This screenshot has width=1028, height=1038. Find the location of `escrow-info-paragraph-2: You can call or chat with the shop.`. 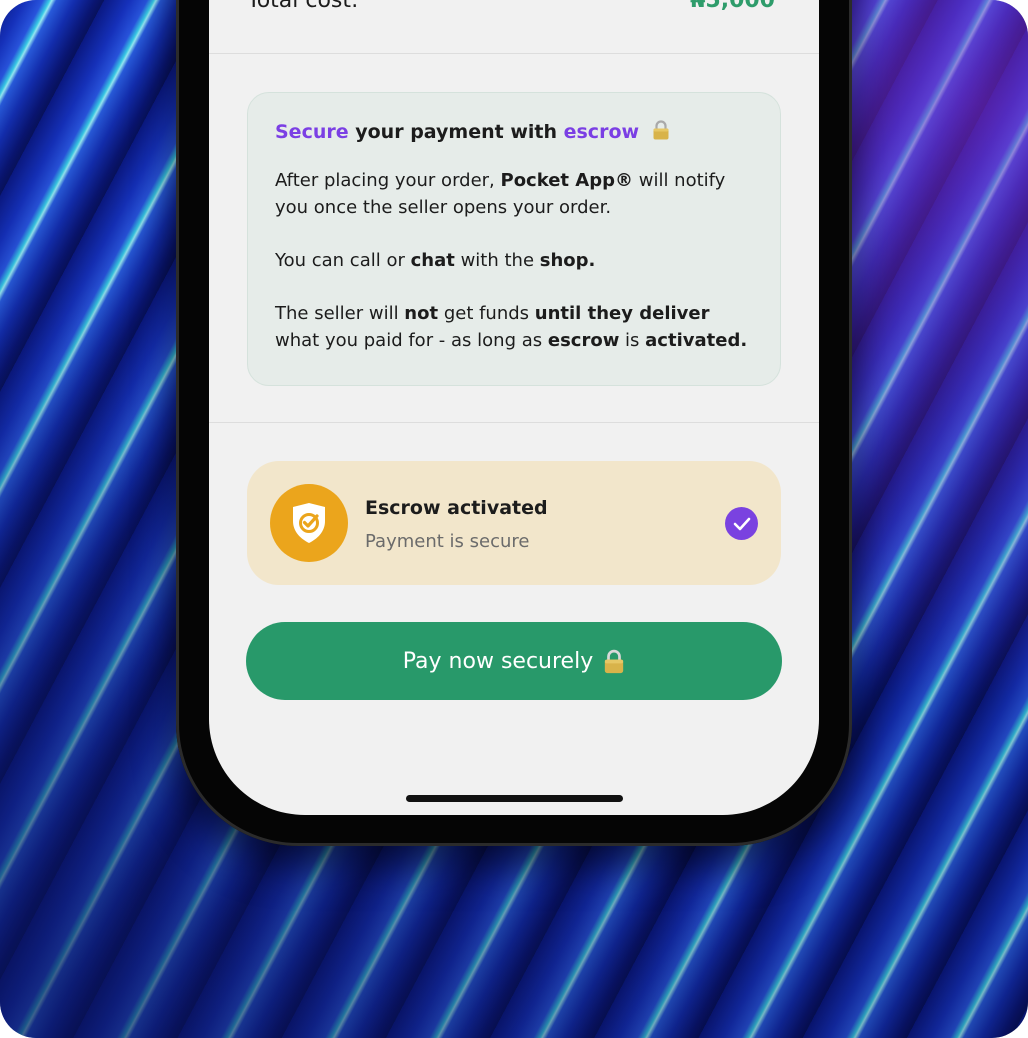

escrow-info-paragraph-2: You can call or chat with the shop. is located at coordinates (435, 260).